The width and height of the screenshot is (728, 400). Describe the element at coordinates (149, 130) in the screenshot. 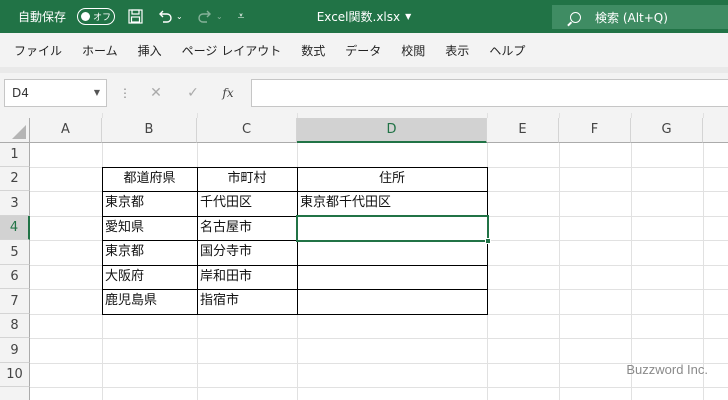

I see `column-header-b: B` at that location.